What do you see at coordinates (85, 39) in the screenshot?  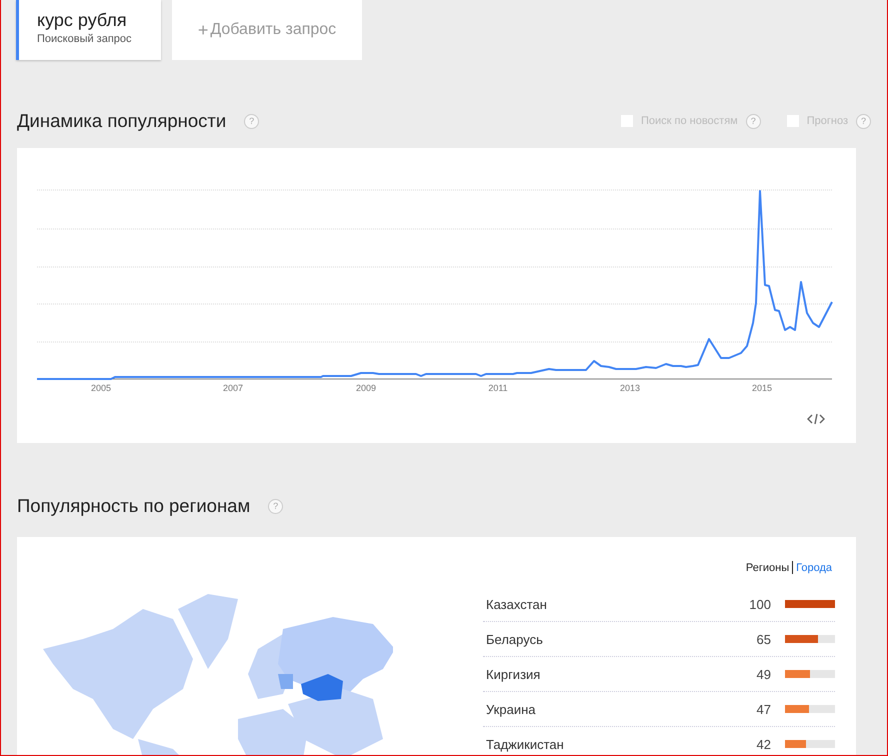 I see `query-subtitle: Поисковый запрос` at bounding box center [85, 39].